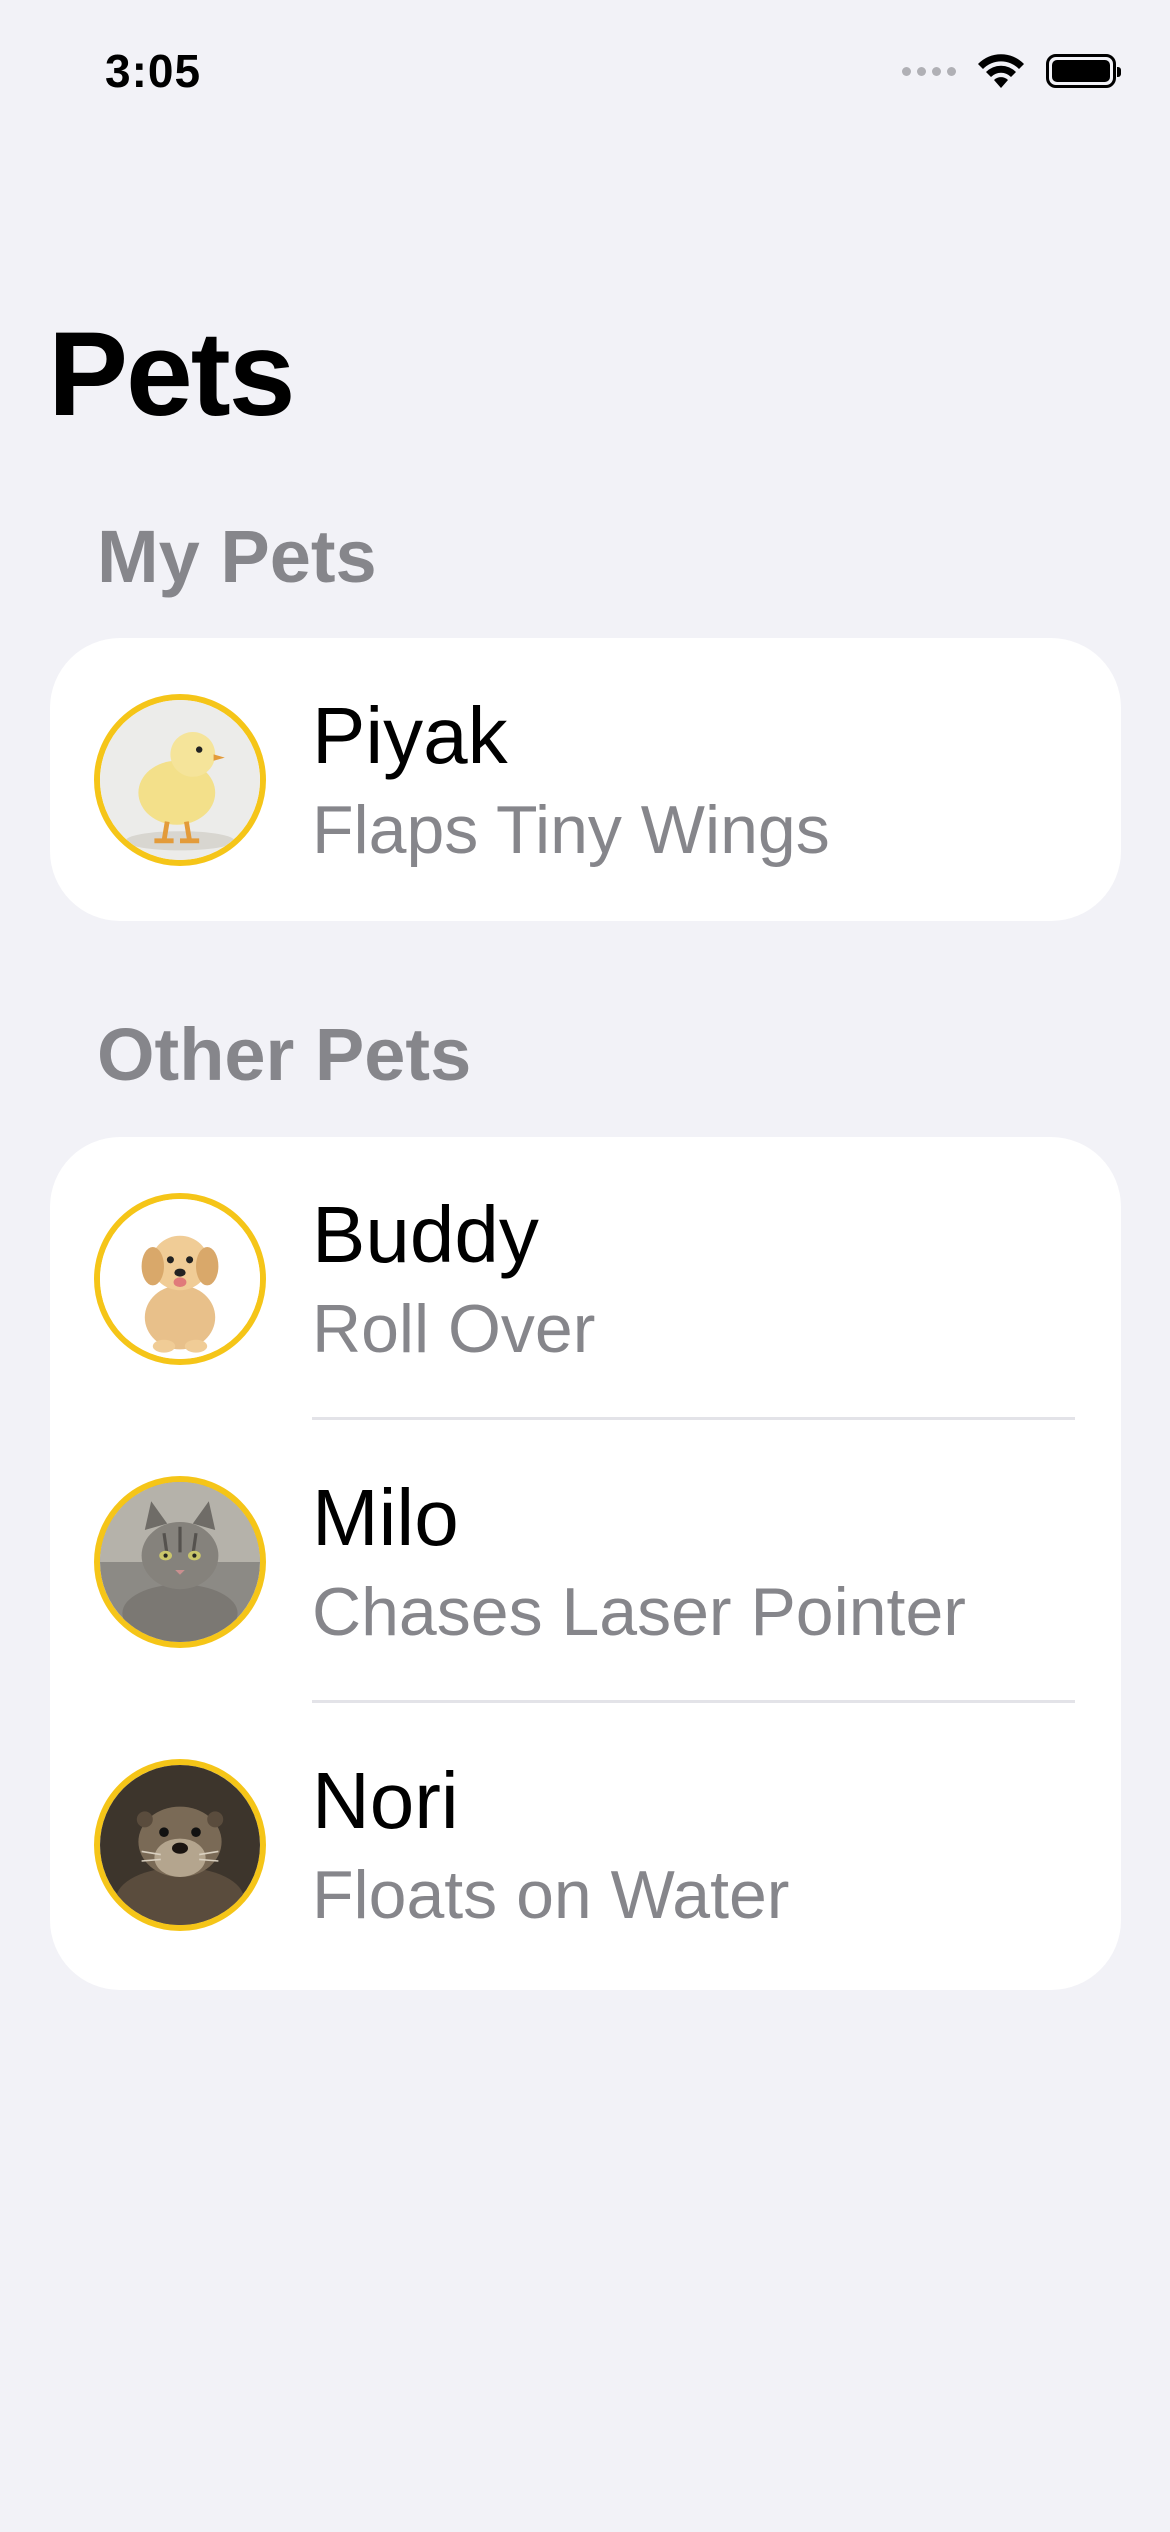 The image size is (1170, 2532). I want to click on pet-name: Milo, so click(385, 1517).